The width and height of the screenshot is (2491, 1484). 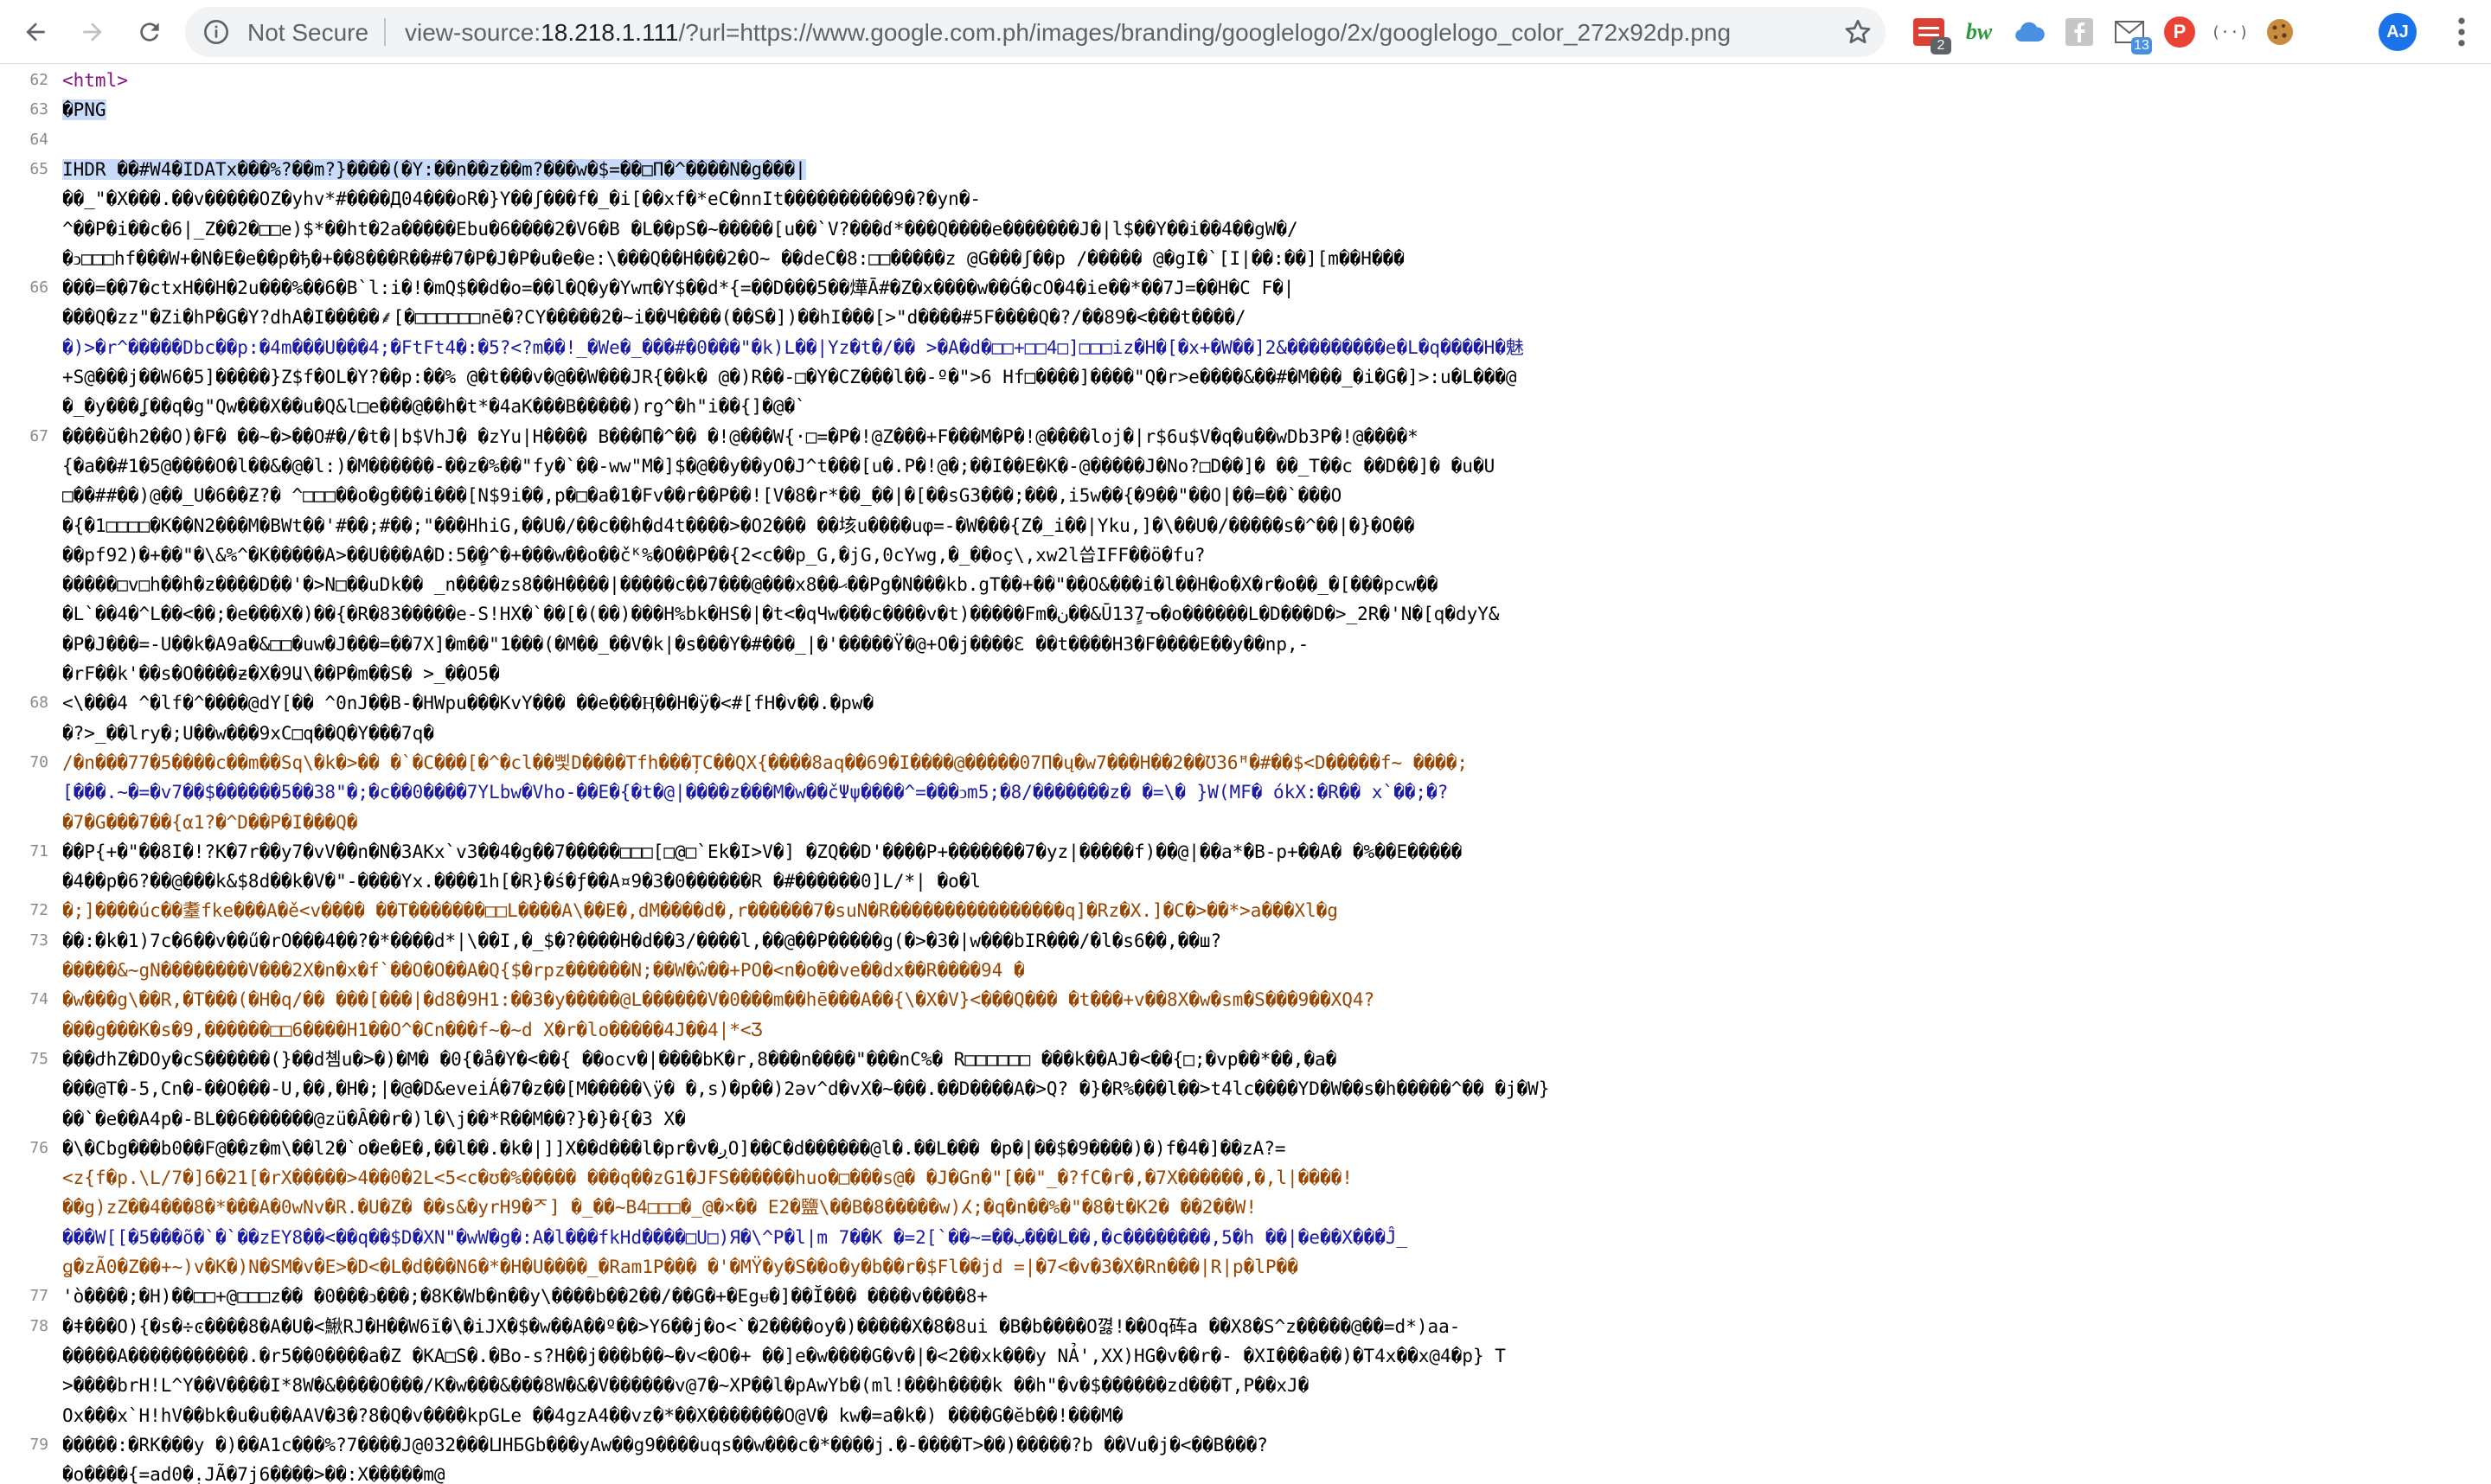 I want to click on info-icon, so click(x=216, y=32).